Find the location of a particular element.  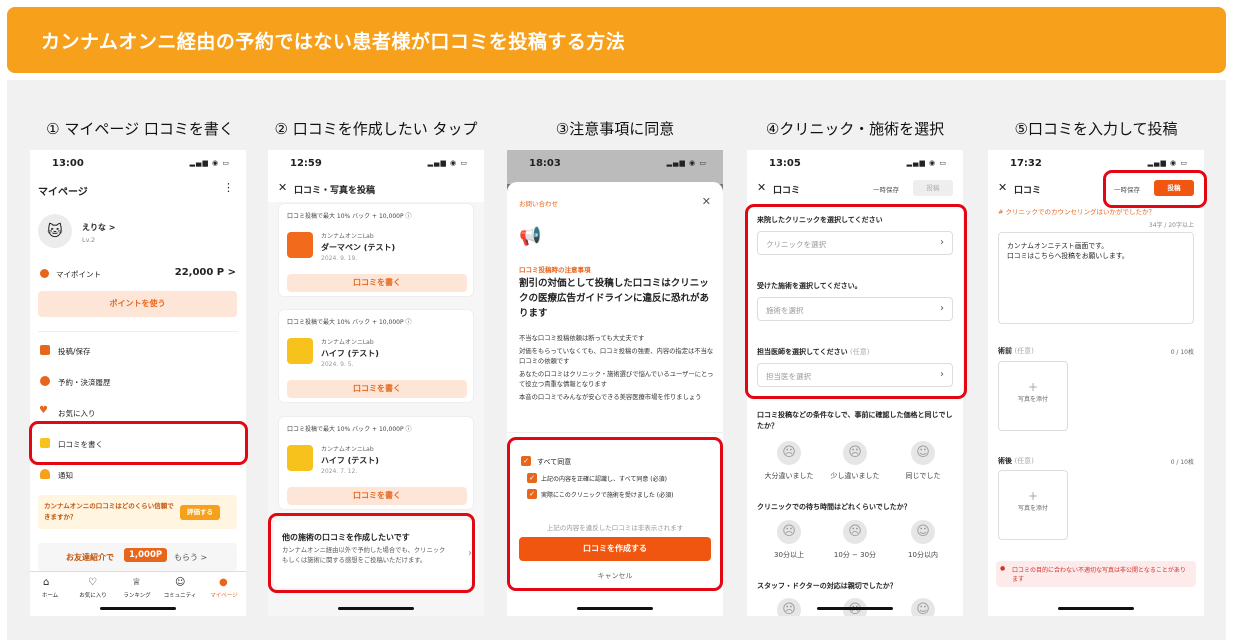

option-label: 大分違いました is located at coordinates (789, 476).